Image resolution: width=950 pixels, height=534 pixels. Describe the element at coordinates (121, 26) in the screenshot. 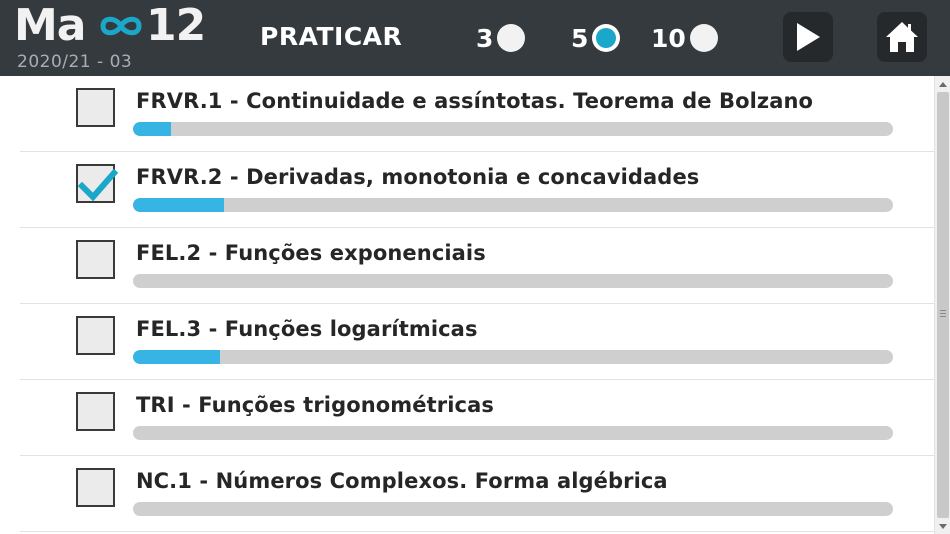

I see `infinity-icon` at that location.